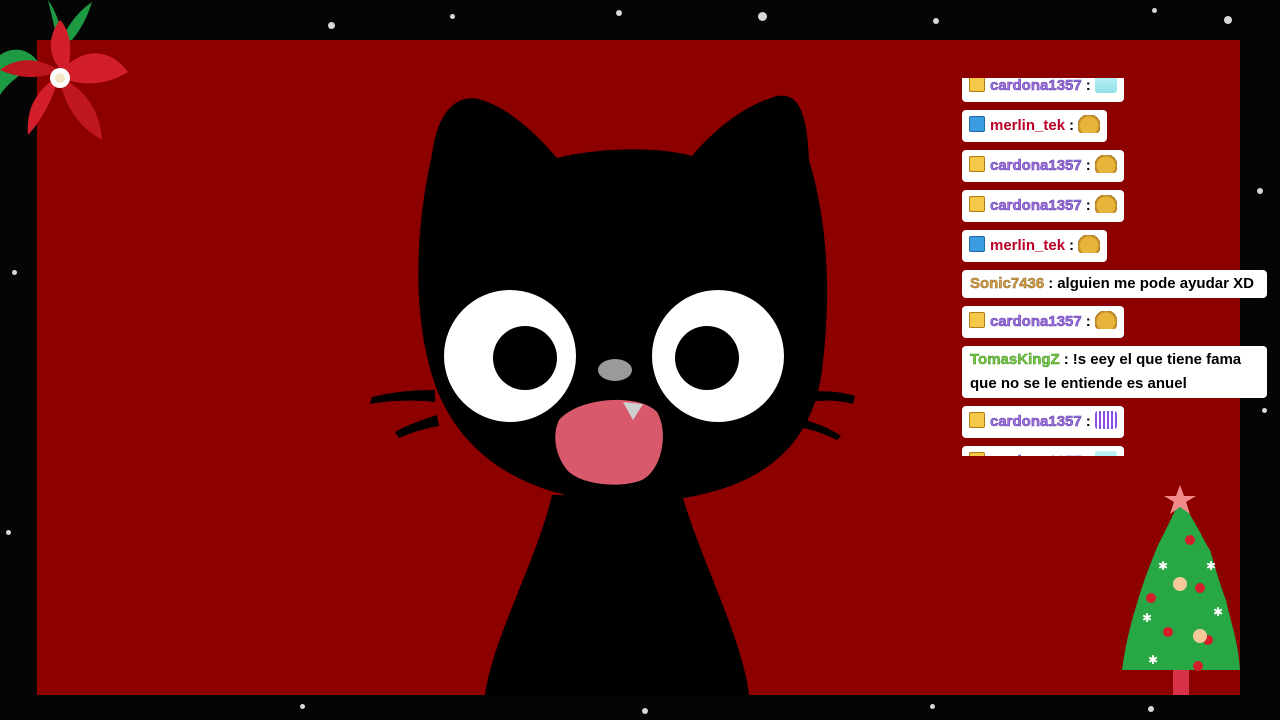 The image size is (1280, 720). I want to click on chat-message: Sonic7436: alguien me pode ayudar XD, so click(1114, 284).